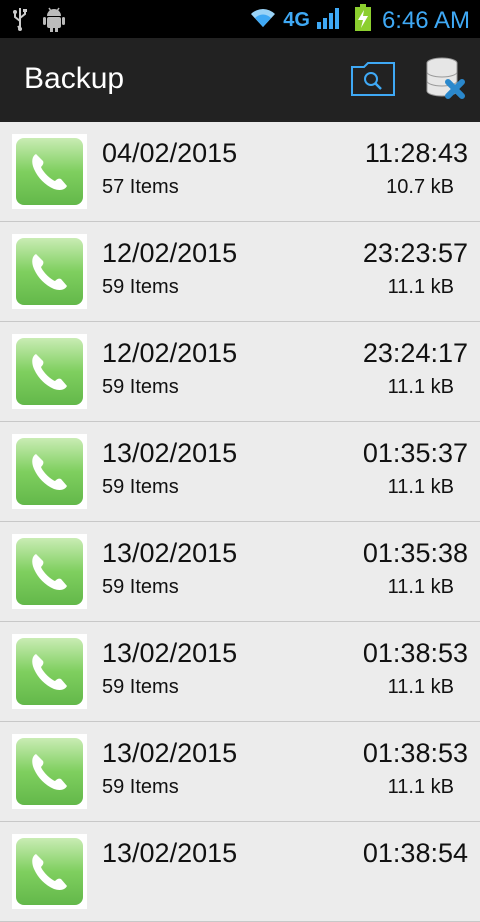 The width and height of the screenshot is (480, 922). I want to click on status-bar: 4G 6:46 AM, so click(240, 19).